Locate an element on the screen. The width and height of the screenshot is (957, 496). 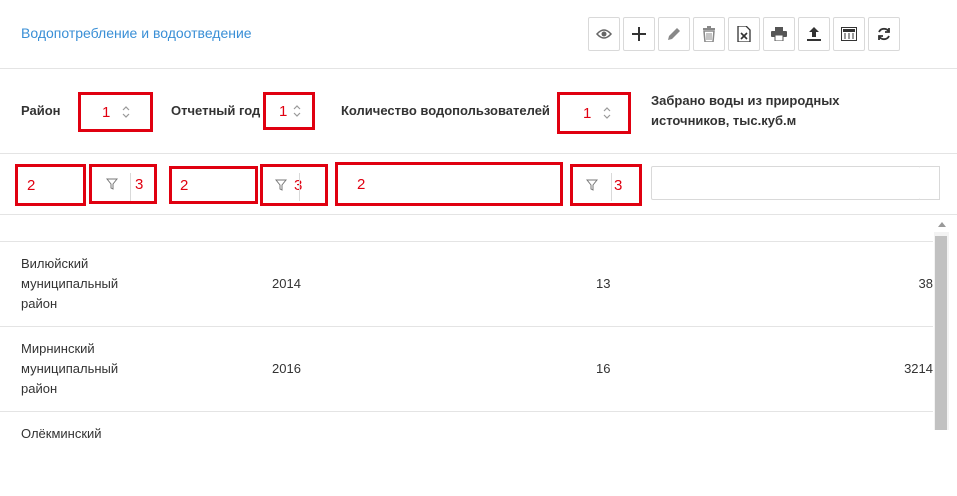
sort-control-district: 1 is located at coordinates (115, 112).